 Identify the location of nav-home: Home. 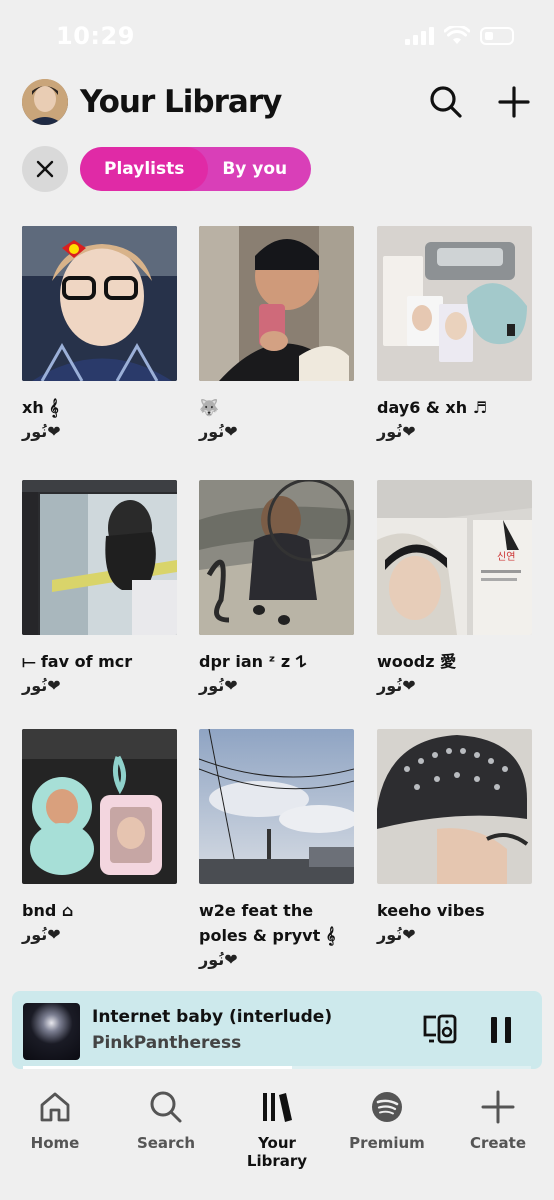
(55, 1120).